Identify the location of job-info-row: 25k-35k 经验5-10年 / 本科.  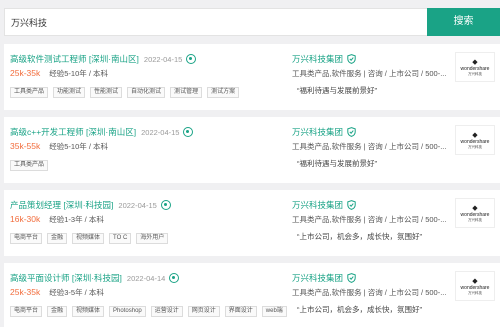
(59, 73).